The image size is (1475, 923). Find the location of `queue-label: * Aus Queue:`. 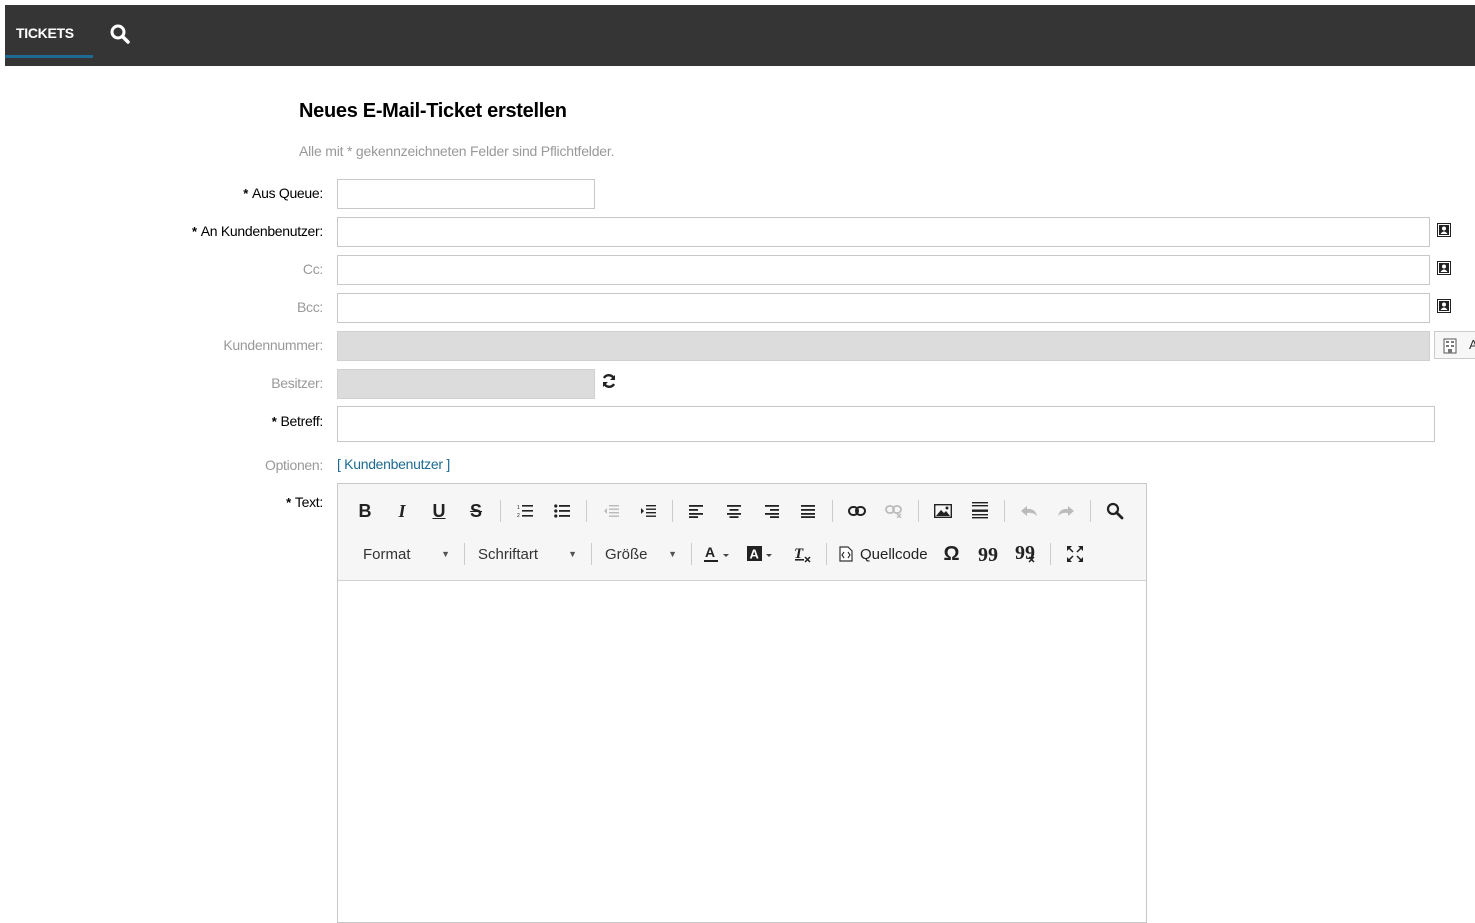

queue-label: * Aus Queue: is located at coordinates (283, 193).